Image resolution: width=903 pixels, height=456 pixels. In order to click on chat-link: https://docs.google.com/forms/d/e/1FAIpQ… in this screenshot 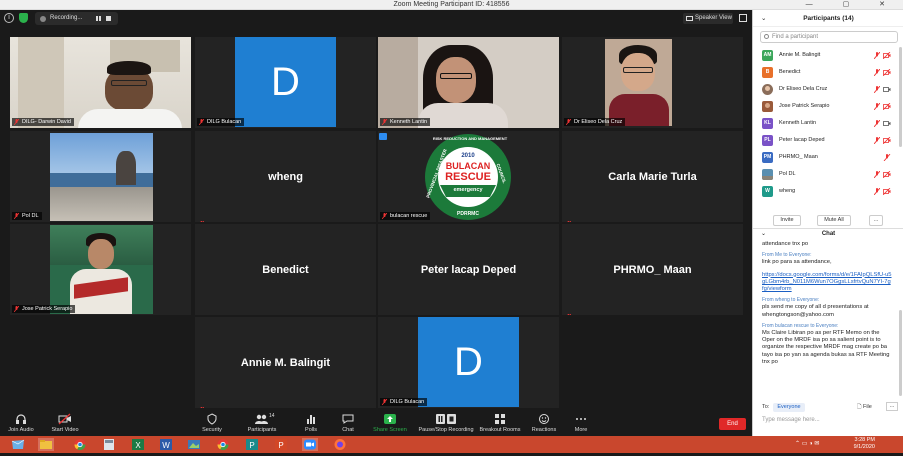, I will do `click(827, 283)`.